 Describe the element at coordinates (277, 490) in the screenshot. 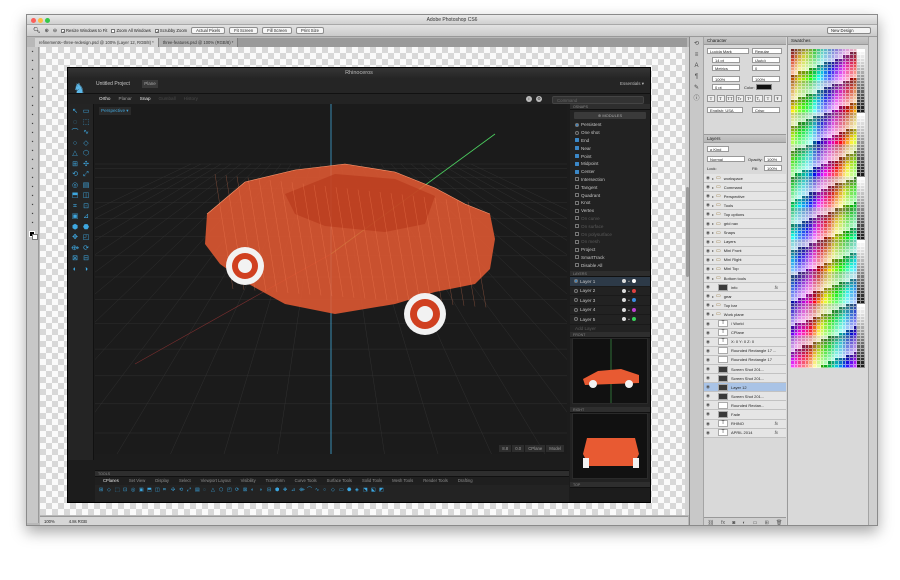

I see `command-icon: ⬢` at that location.